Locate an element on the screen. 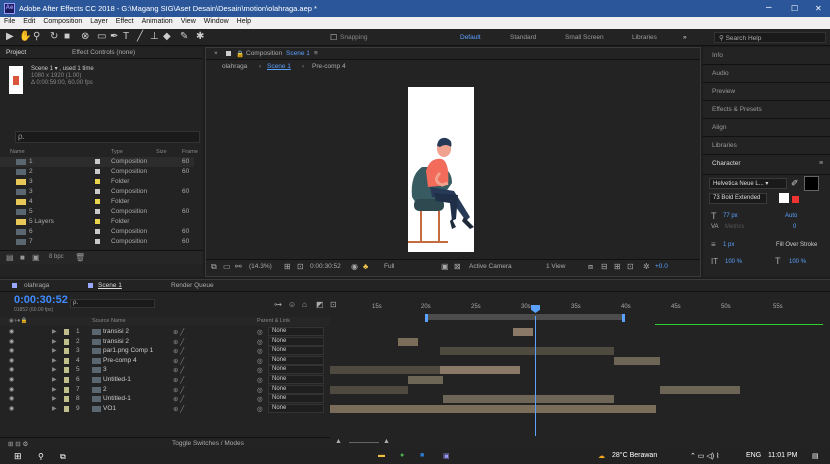  menu-window: Window is located at coordinates (216, 21).